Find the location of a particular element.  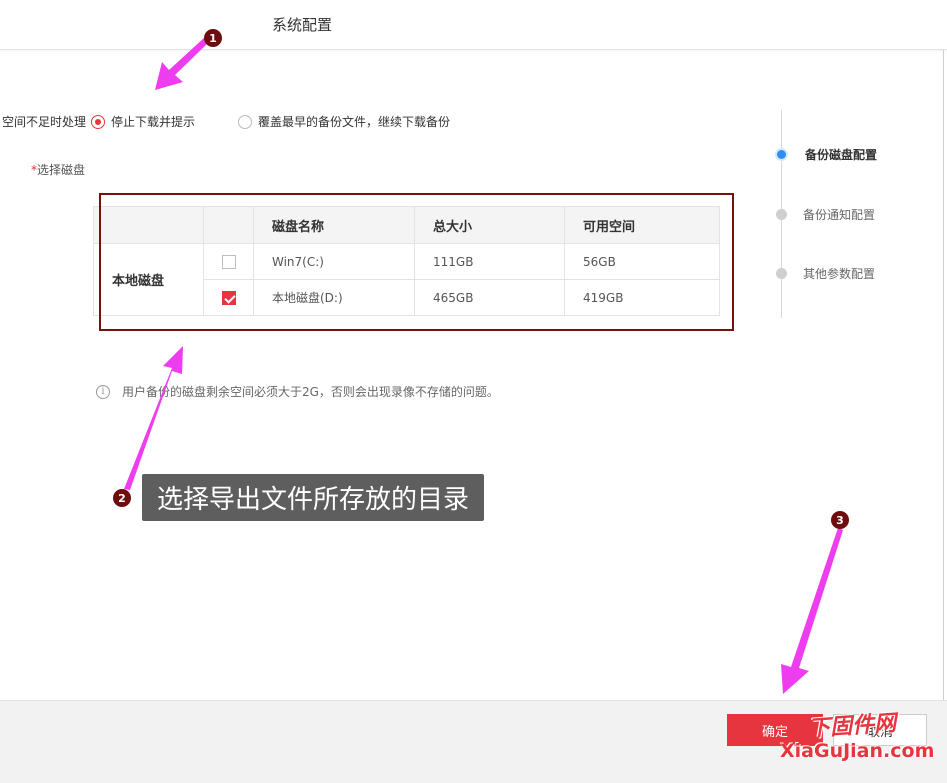

disk-d-checkbox is located at coordinates (228, 297).